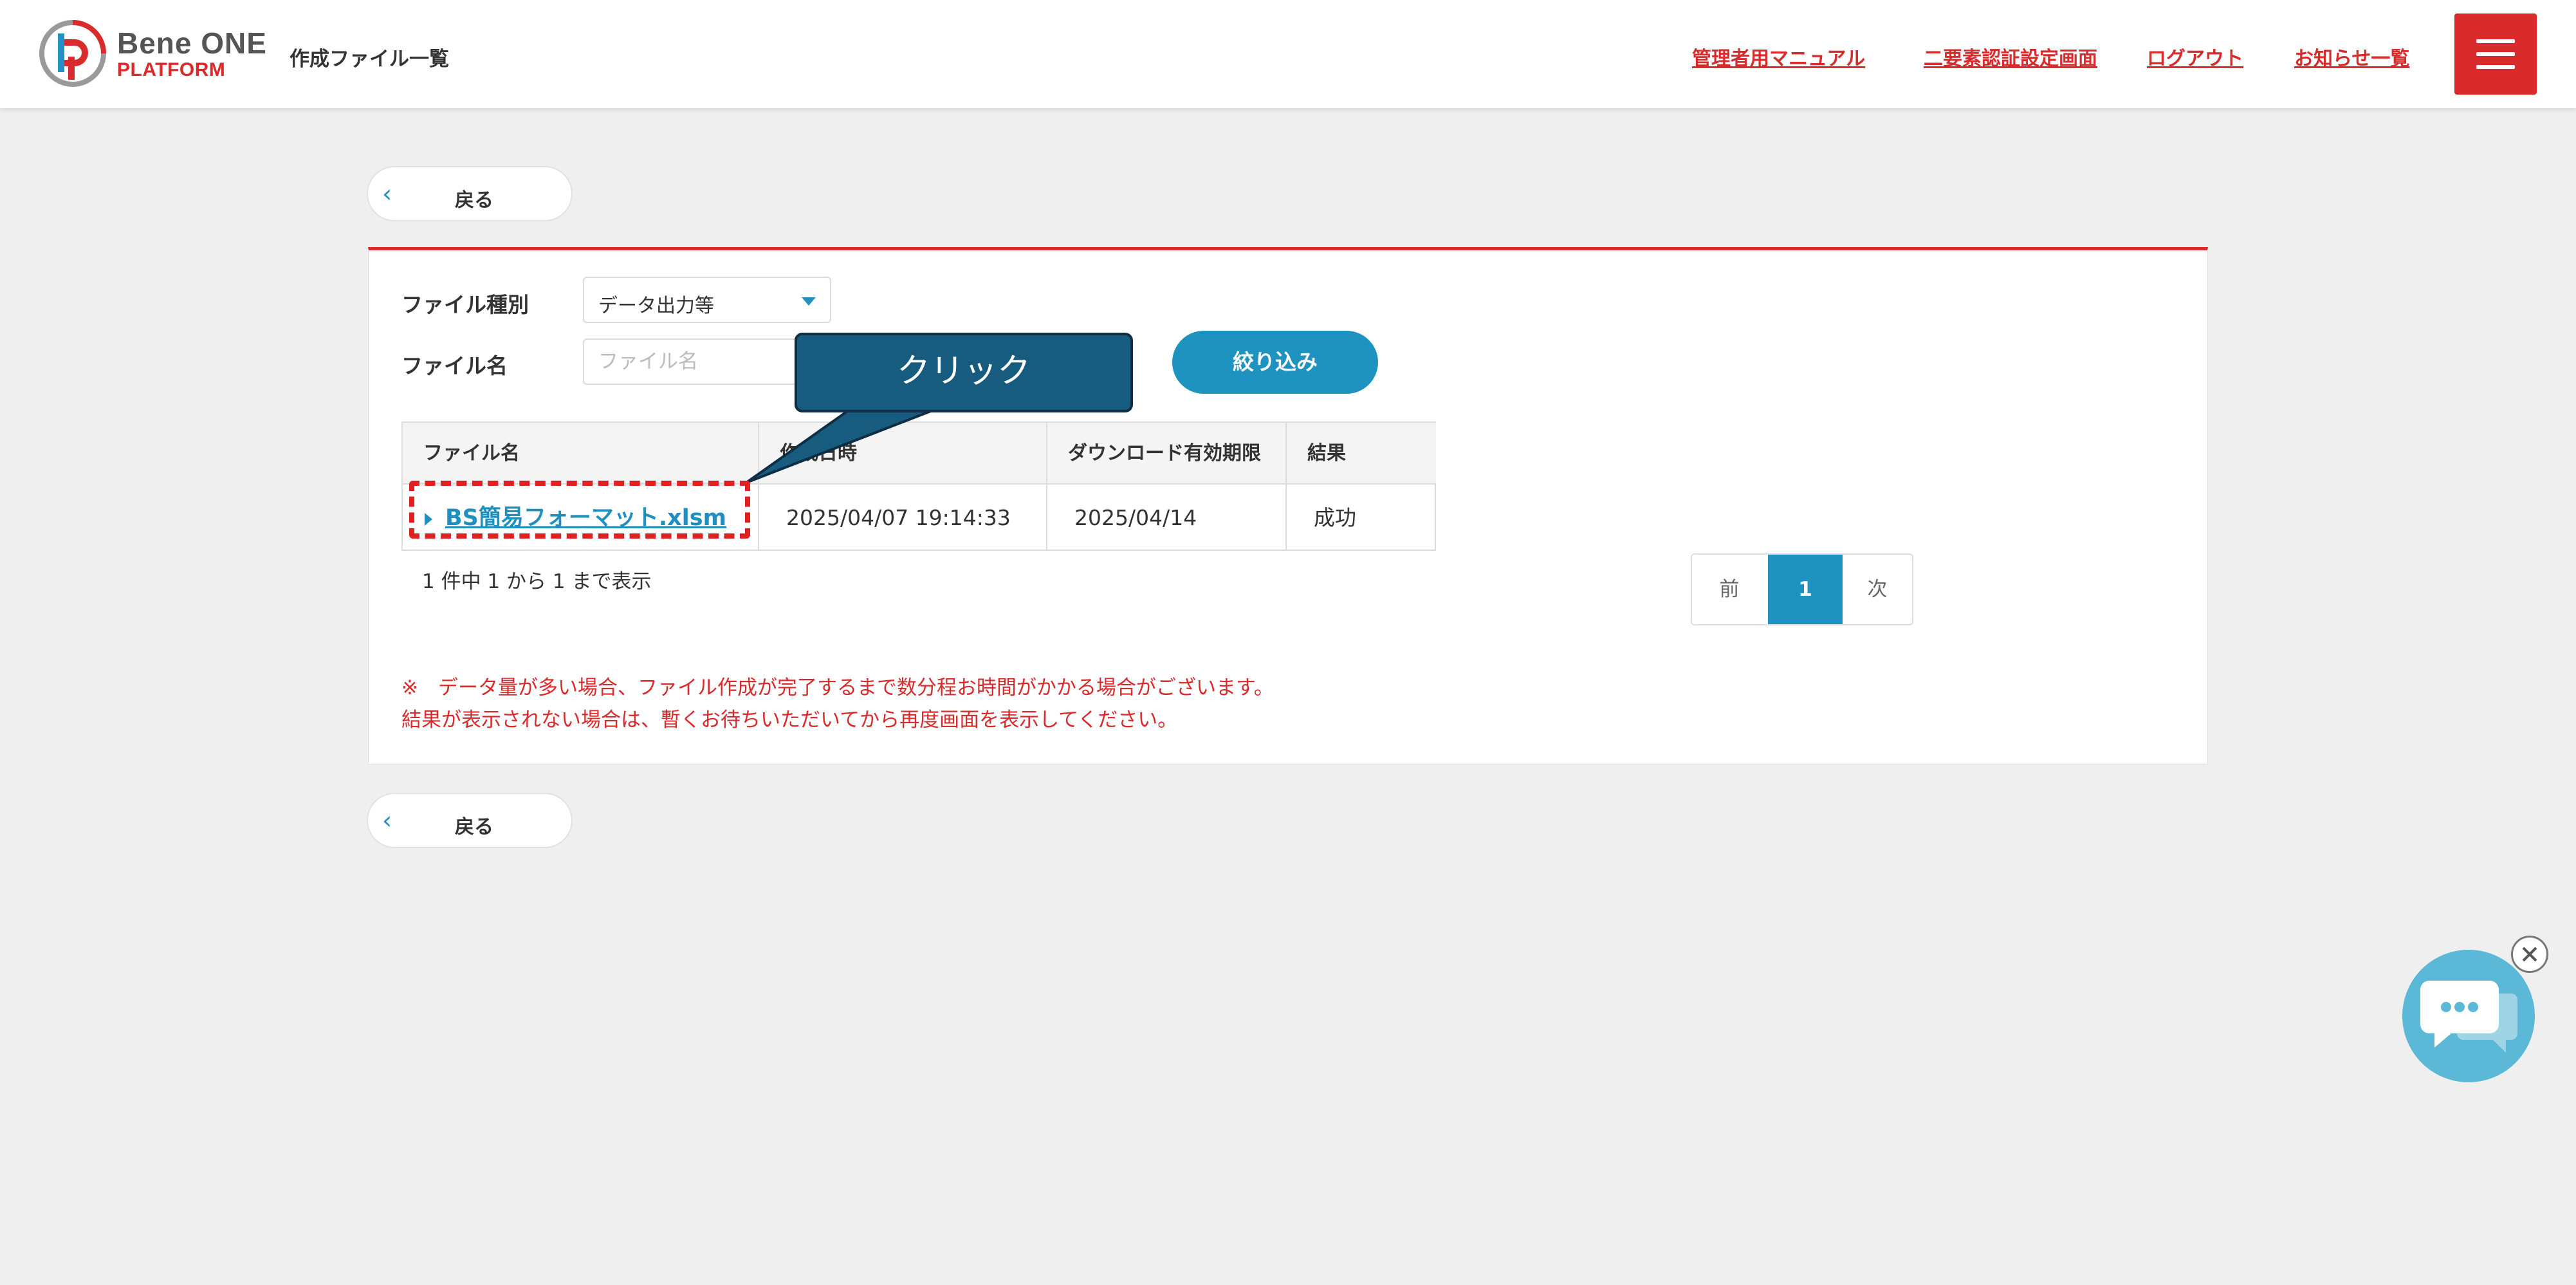  Describe the element at coordinates (2351, 57) in the screenshot. I see `nav-notices-link: お知らせ一覧` at that location.